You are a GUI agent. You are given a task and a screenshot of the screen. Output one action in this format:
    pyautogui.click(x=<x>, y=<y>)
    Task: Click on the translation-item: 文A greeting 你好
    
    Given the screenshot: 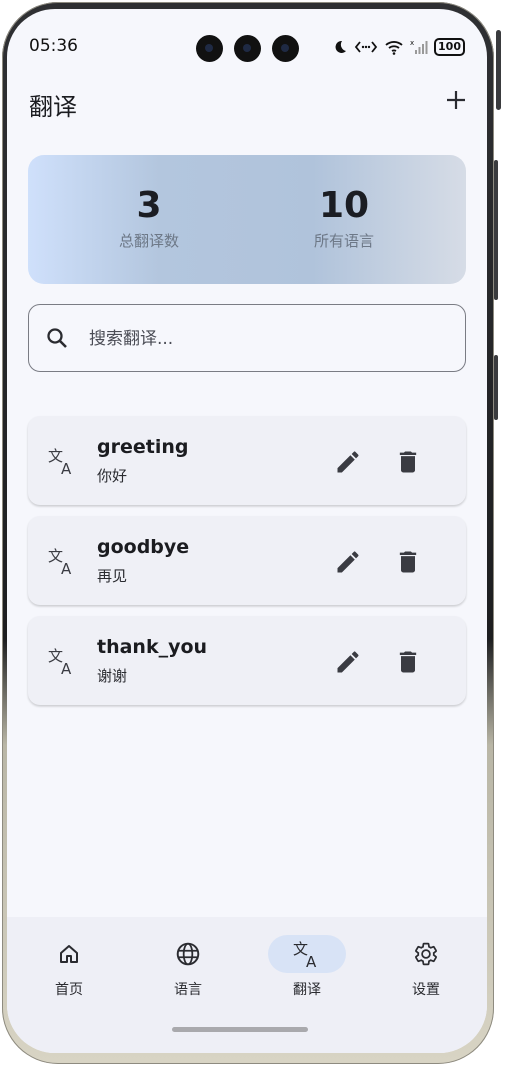 What is the action you would take?
    pyautogui.click(x=247, y=460)
    